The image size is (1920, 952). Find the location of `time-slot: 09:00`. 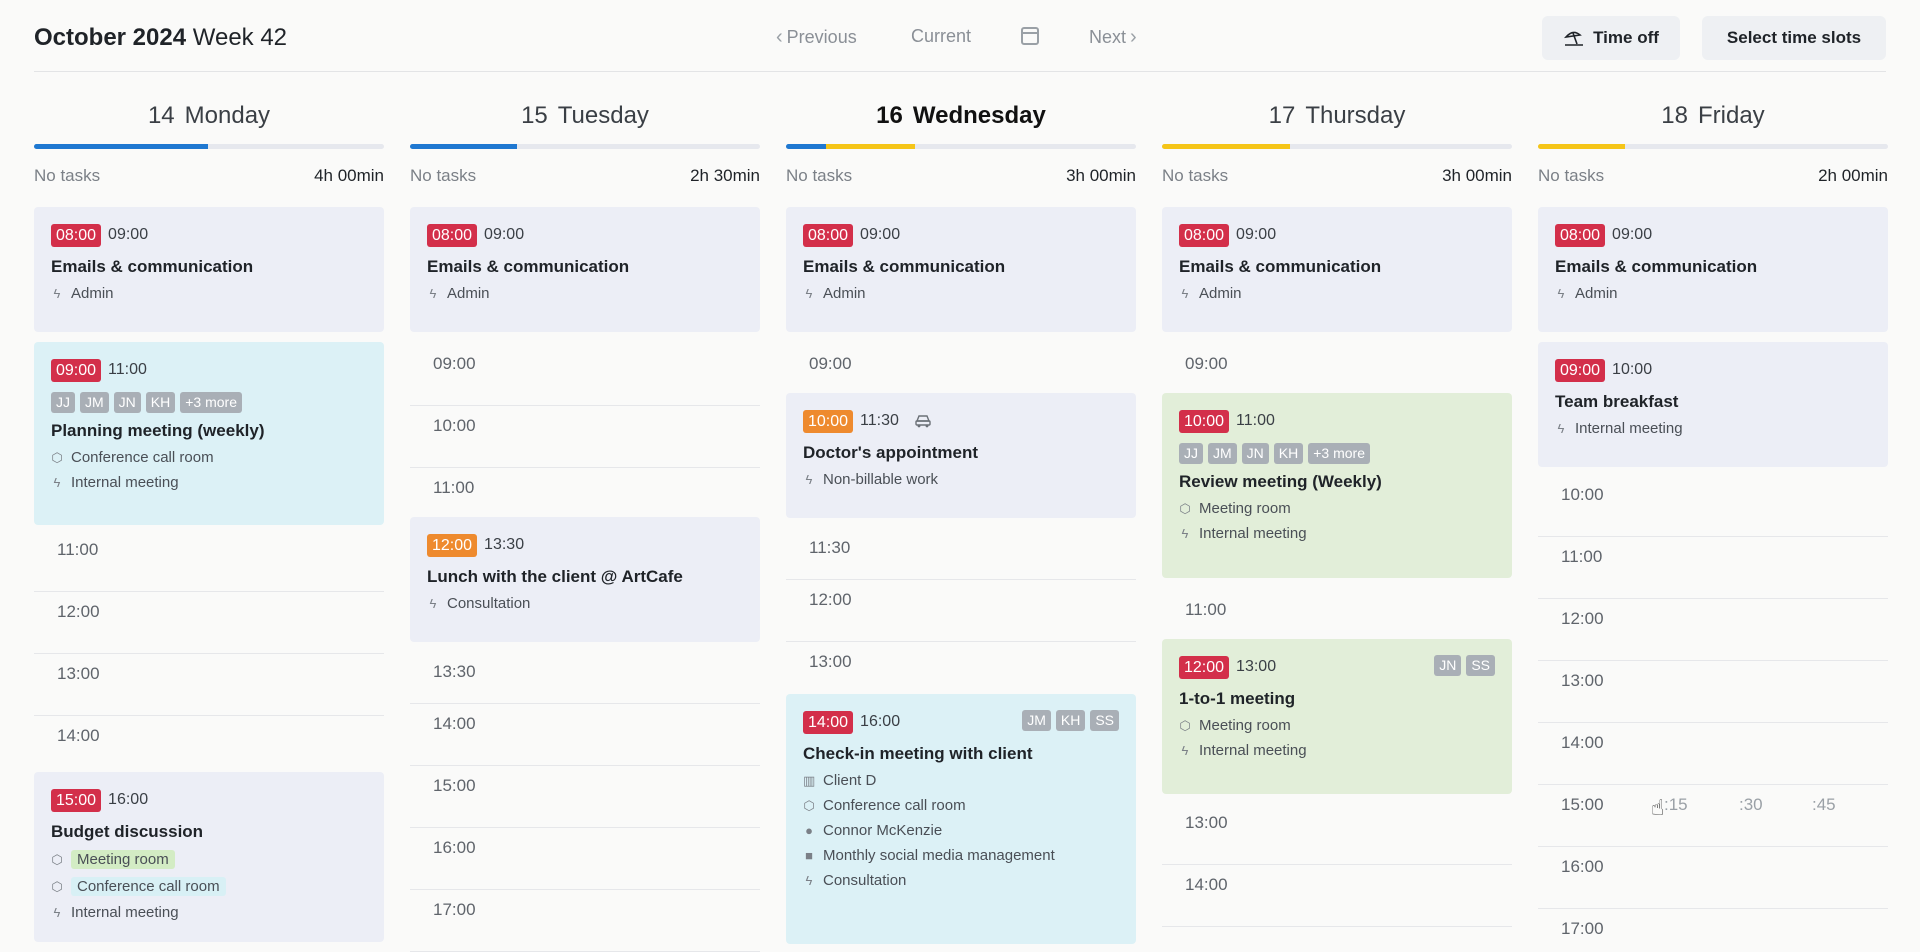

time-slot: 09:00 is located at coordinates (585, 375).